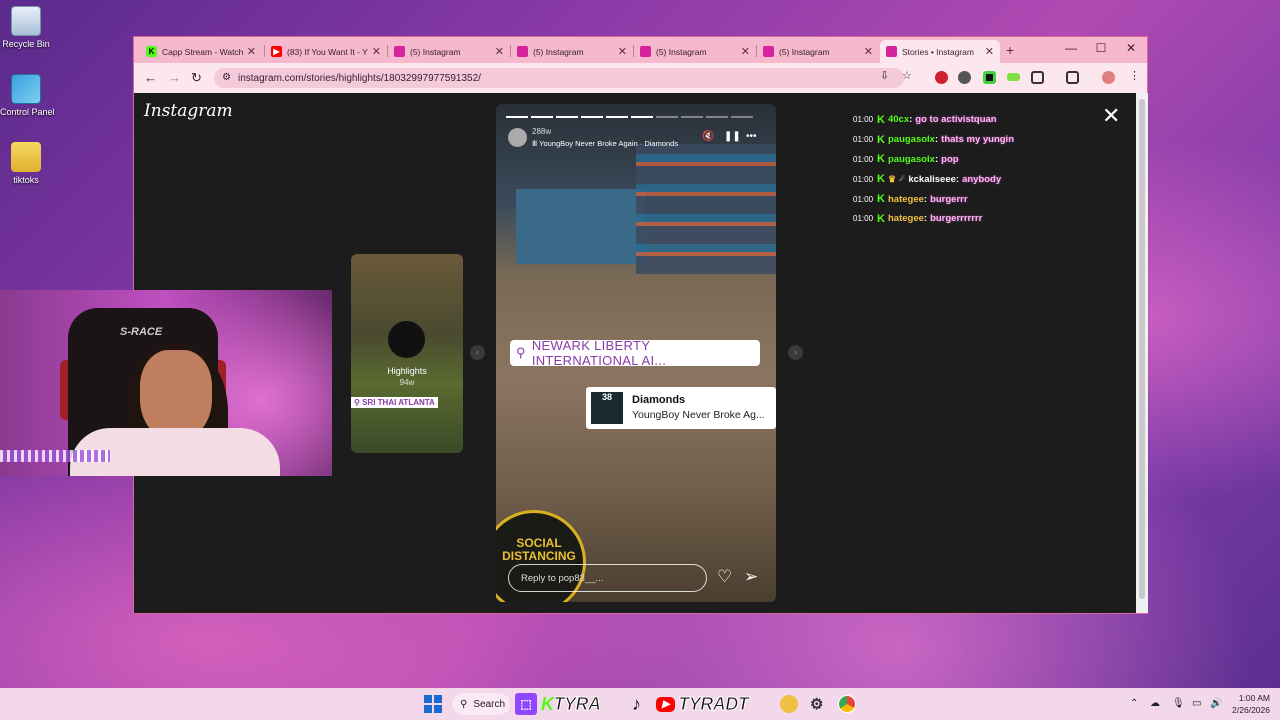  Describe the element at coordinates (940, 51) in the screenshot. I see `tab-stories-instagram: Stories • Instagram ✕` at that location.